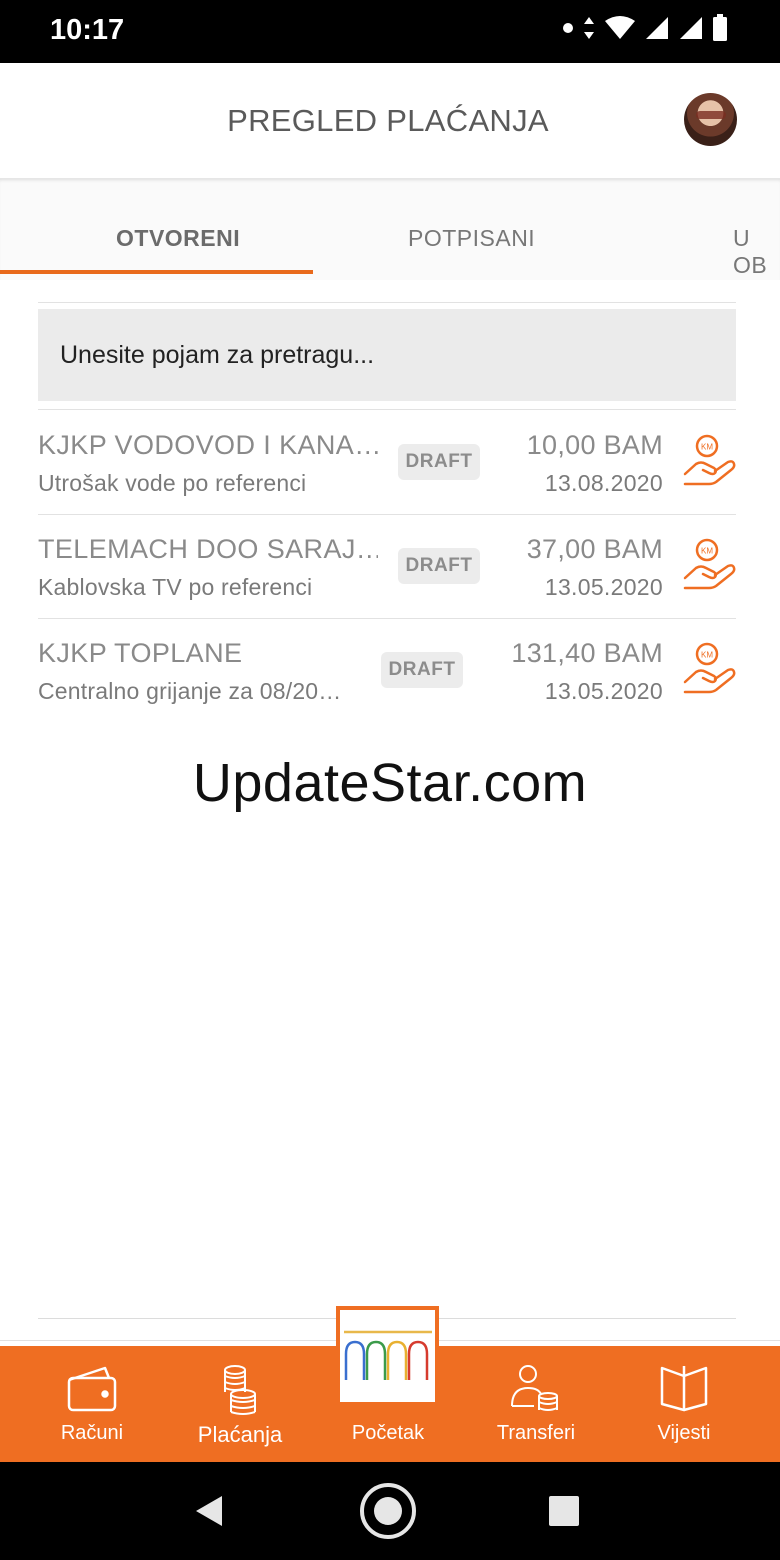 The height and width of the screenshot is (1560, 780). I want to click on tab-potpisani: POTPISANI, so click(471, 238).